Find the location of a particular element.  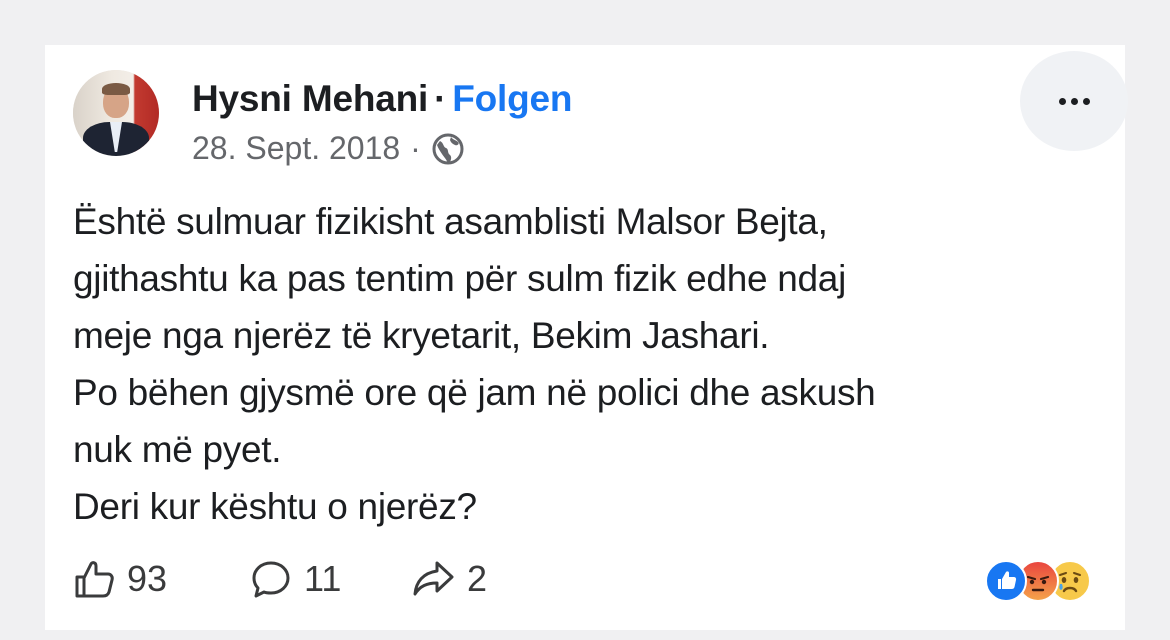

avatar is located at coordinates (116, 113).